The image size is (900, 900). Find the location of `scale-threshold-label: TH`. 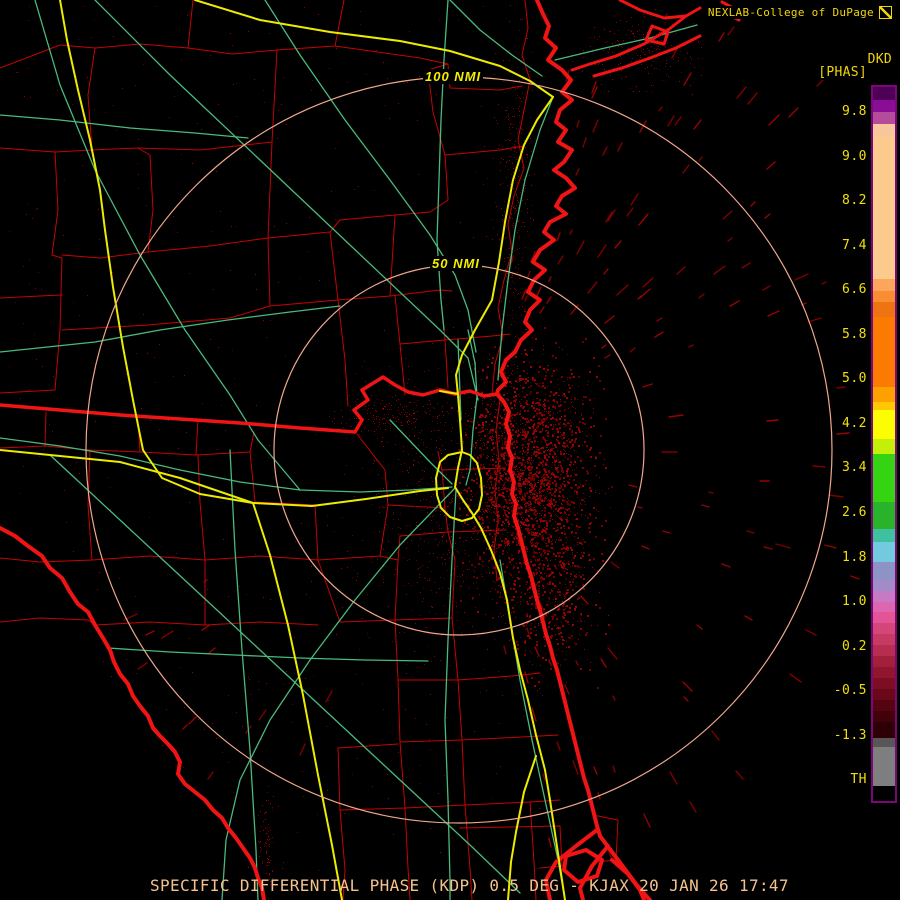

scale-threshold-label: TH is located at coordinates (858, 780).